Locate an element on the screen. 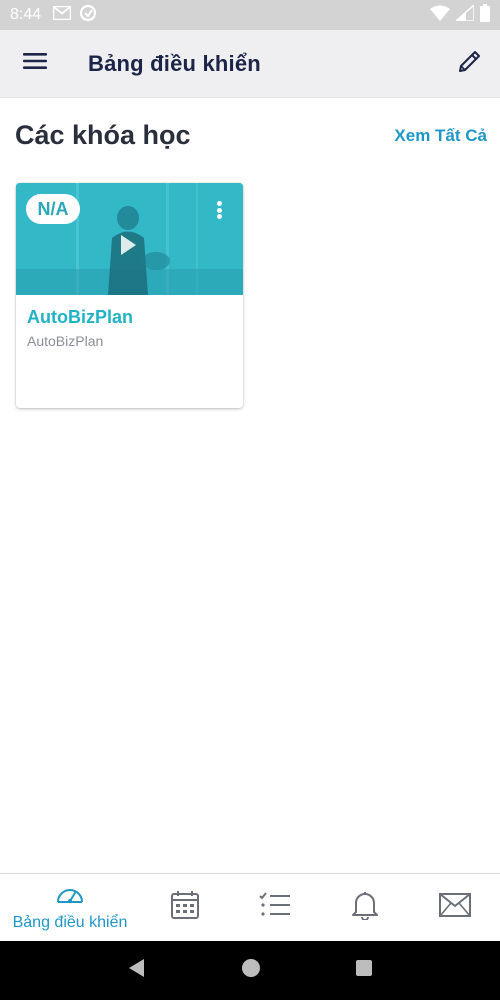  nav-item-dashboard: Bảng điều khiển is located at coordinates (70, 907).